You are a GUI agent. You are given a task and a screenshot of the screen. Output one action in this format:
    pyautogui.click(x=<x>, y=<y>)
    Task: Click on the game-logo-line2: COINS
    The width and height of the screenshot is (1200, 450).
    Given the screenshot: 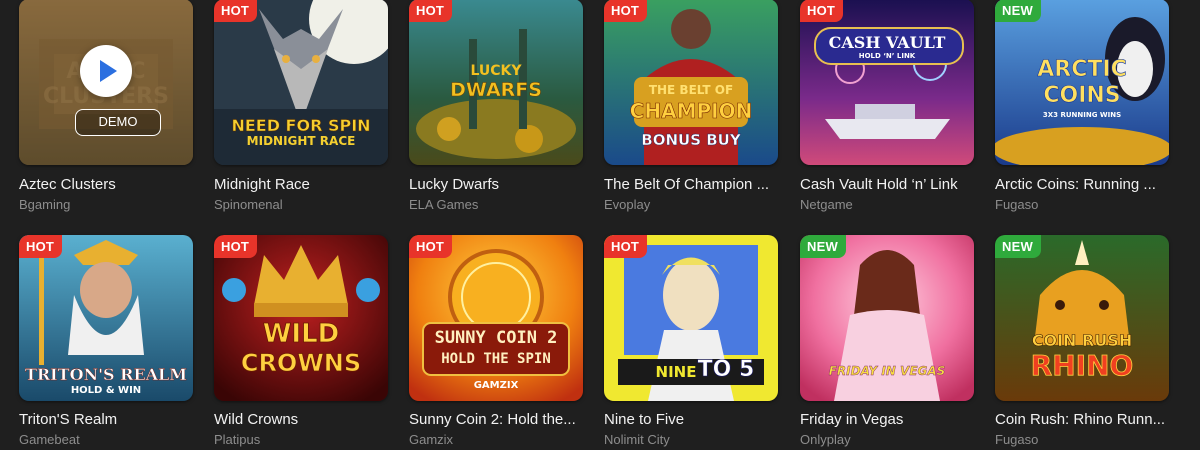 What is the action you would take?
    pyautogui.click(x=1082, y=96)
    